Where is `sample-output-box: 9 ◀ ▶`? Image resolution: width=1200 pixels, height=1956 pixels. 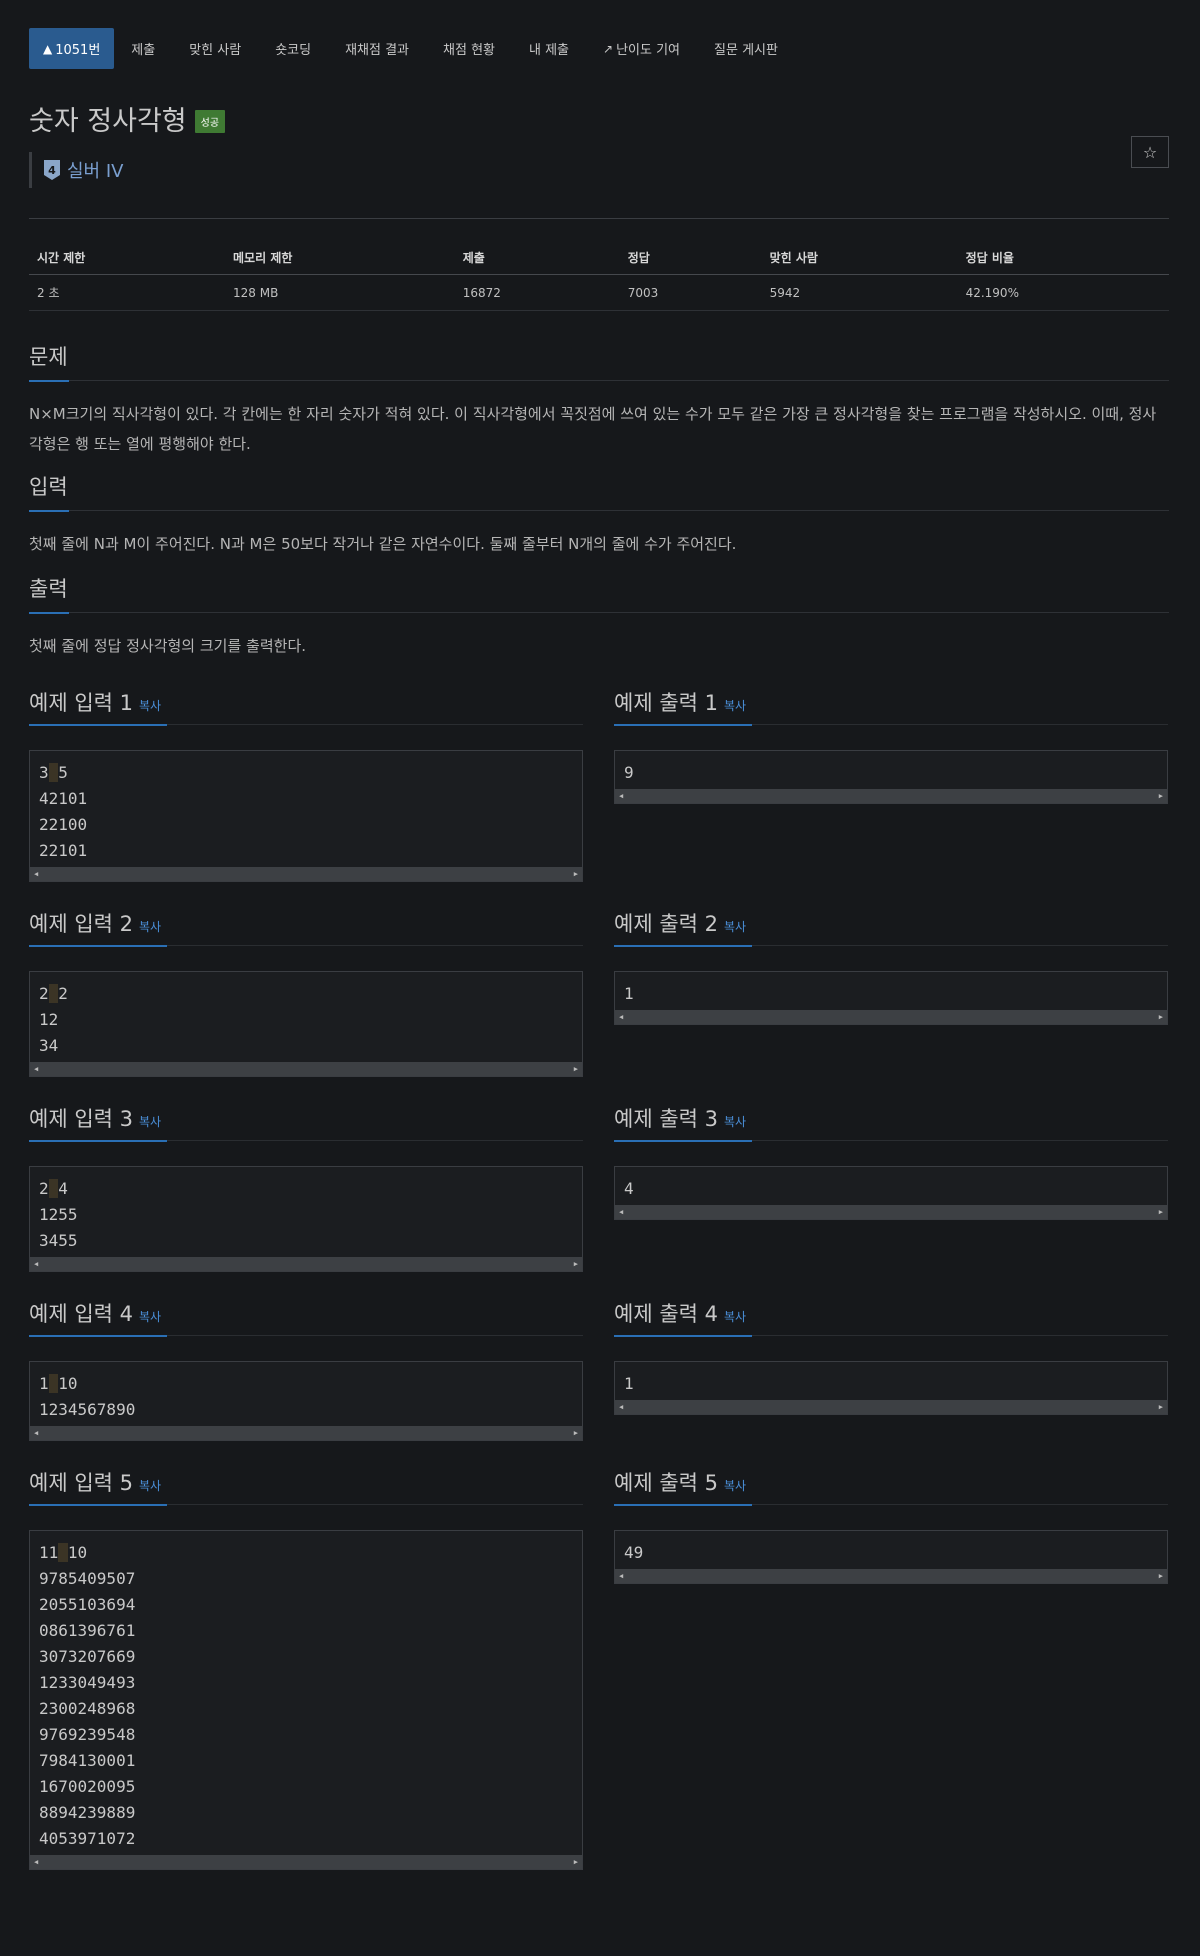 sample-output-box: 9 ◀ ▶ is located at coordinates (891, 777).